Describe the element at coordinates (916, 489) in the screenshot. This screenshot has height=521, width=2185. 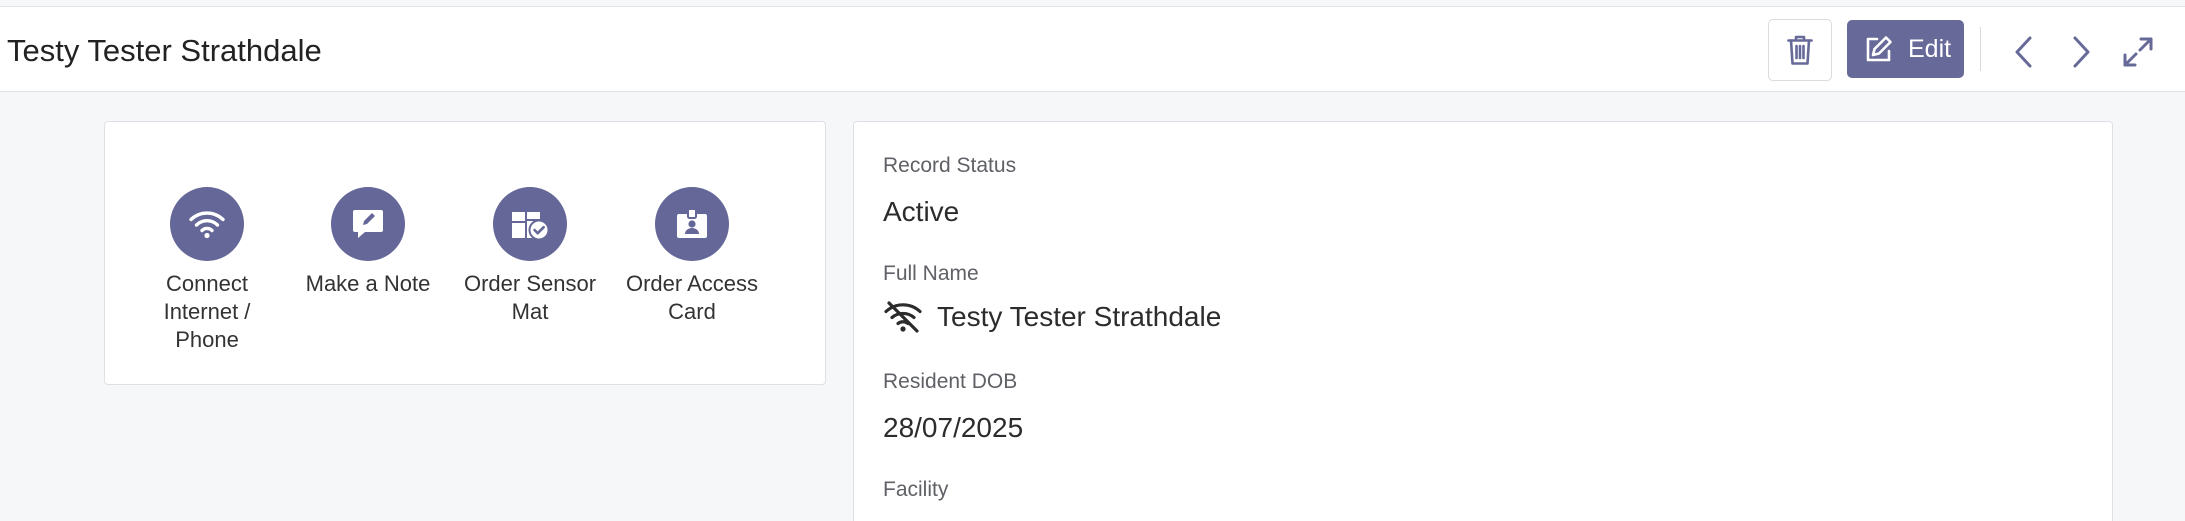
I see `facility-label: Facility` at that location.